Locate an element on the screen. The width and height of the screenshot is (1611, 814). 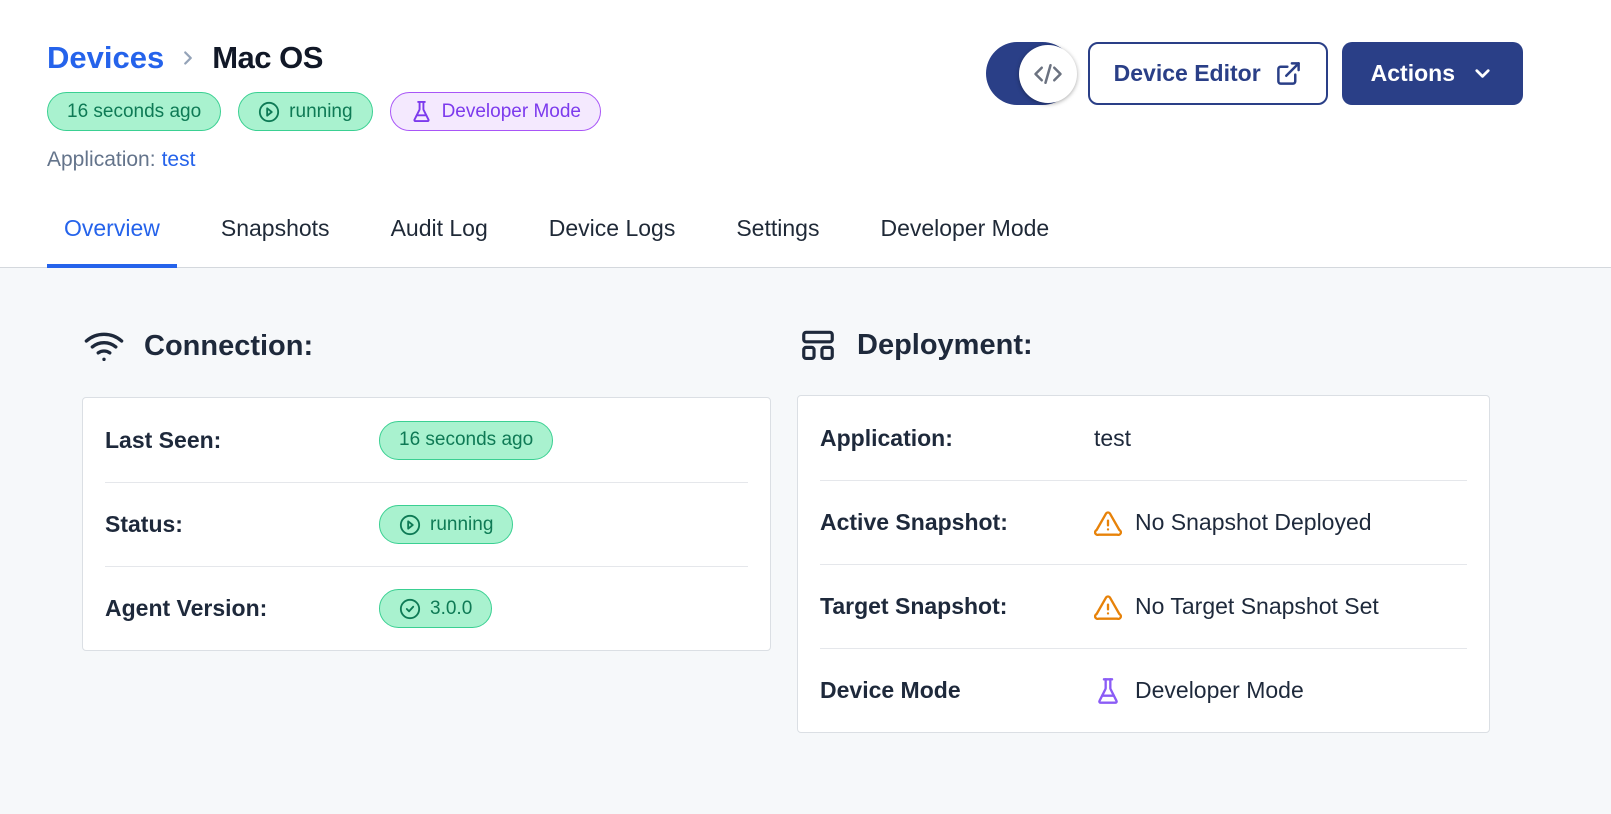
page-title: Mac OS is located at coordinates (267, 57).